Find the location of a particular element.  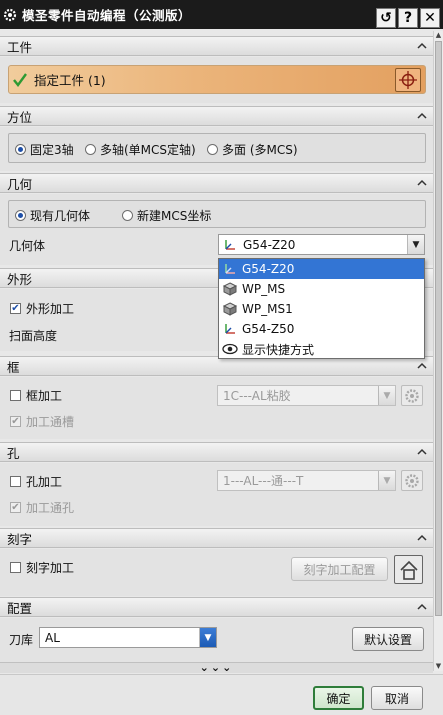

geometry-select-value: G54-Z20 is located at coordinates (269, 244).